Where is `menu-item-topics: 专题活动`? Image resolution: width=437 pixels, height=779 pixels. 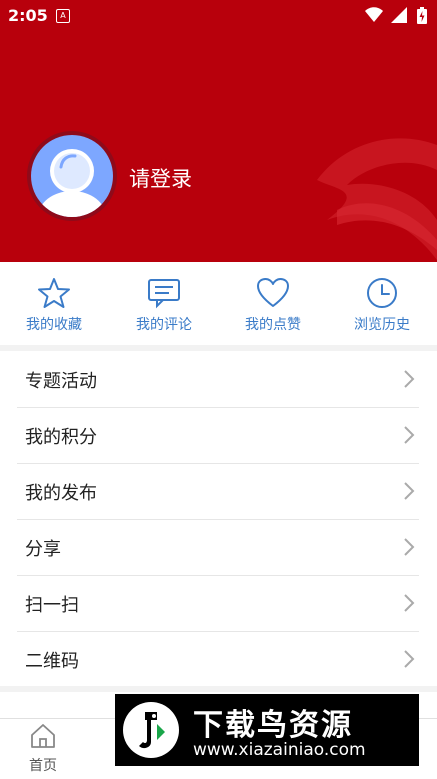 menu-item-topics: 专题活动 is located at coordinates (218, 379).